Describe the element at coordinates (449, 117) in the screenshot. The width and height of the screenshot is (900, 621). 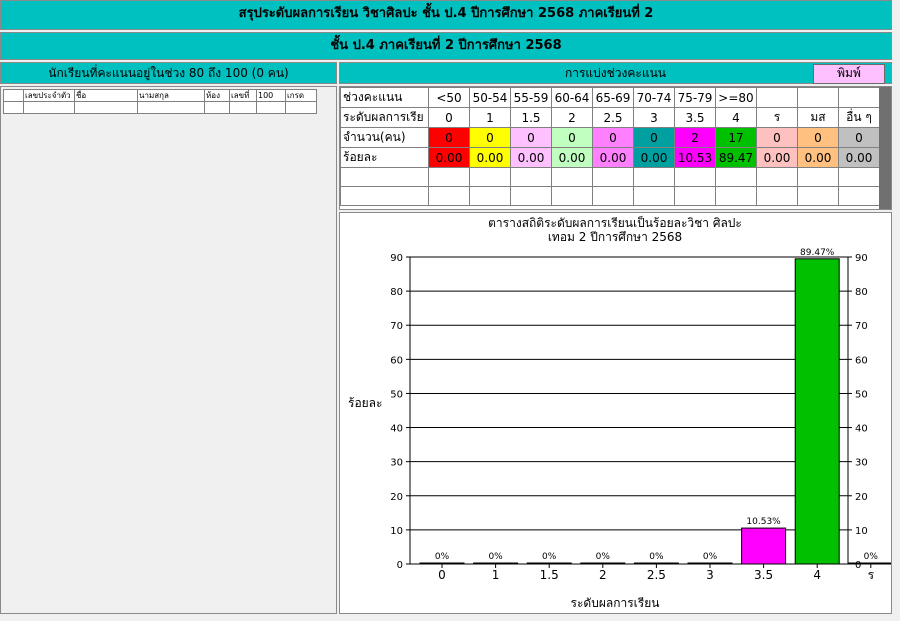
I see `level-row-cell: 0` at that location.